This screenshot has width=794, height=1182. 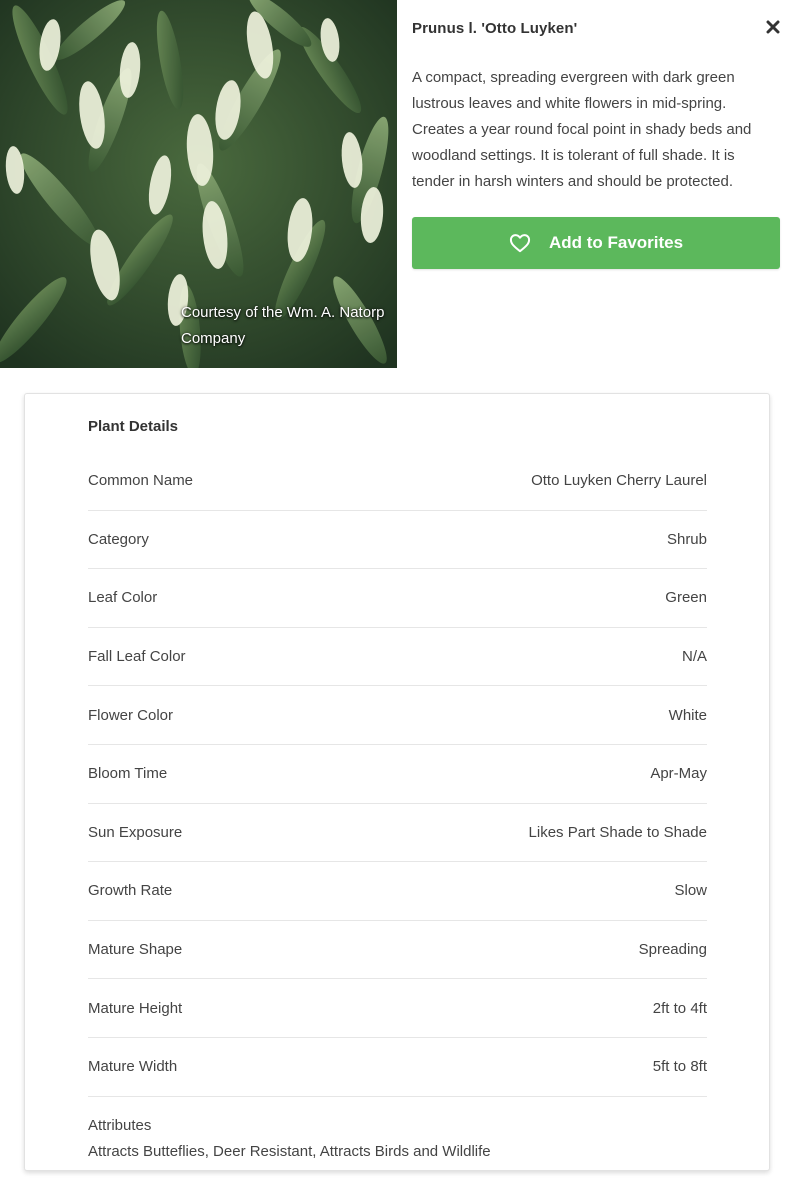 What do you see at coordinates (678, 774) in the screenshot?
I see `detail-value: Apr-May` at bounding box center [678, 774].